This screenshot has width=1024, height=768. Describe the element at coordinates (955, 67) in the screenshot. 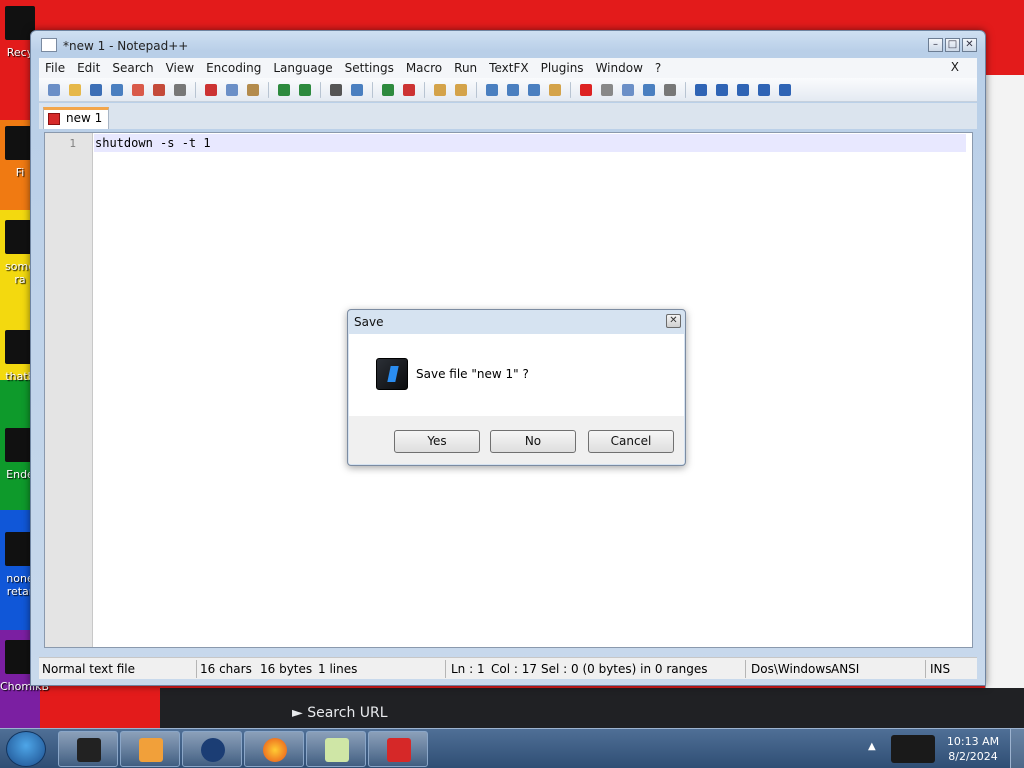

I see `close-document-button: X` at that location.